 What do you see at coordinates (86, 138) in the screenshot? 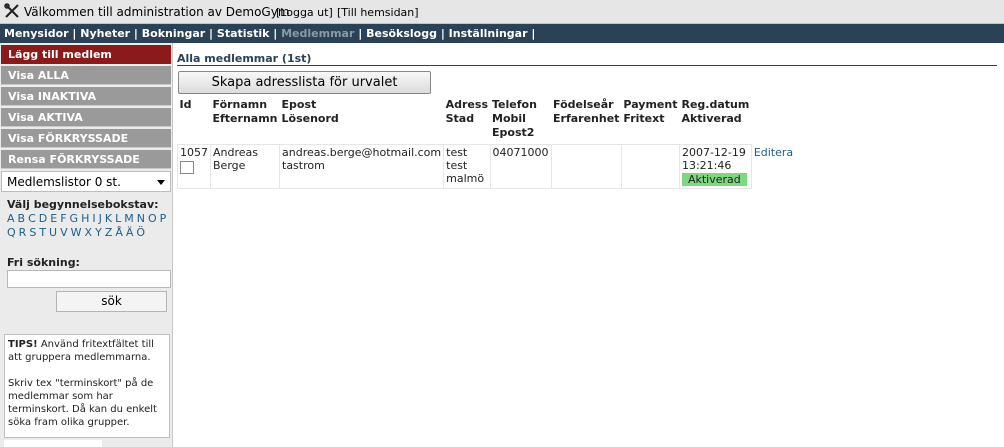
I see `show-checked-button: Visa FÖRKRYSSADE` at bounding box center [86, 138].